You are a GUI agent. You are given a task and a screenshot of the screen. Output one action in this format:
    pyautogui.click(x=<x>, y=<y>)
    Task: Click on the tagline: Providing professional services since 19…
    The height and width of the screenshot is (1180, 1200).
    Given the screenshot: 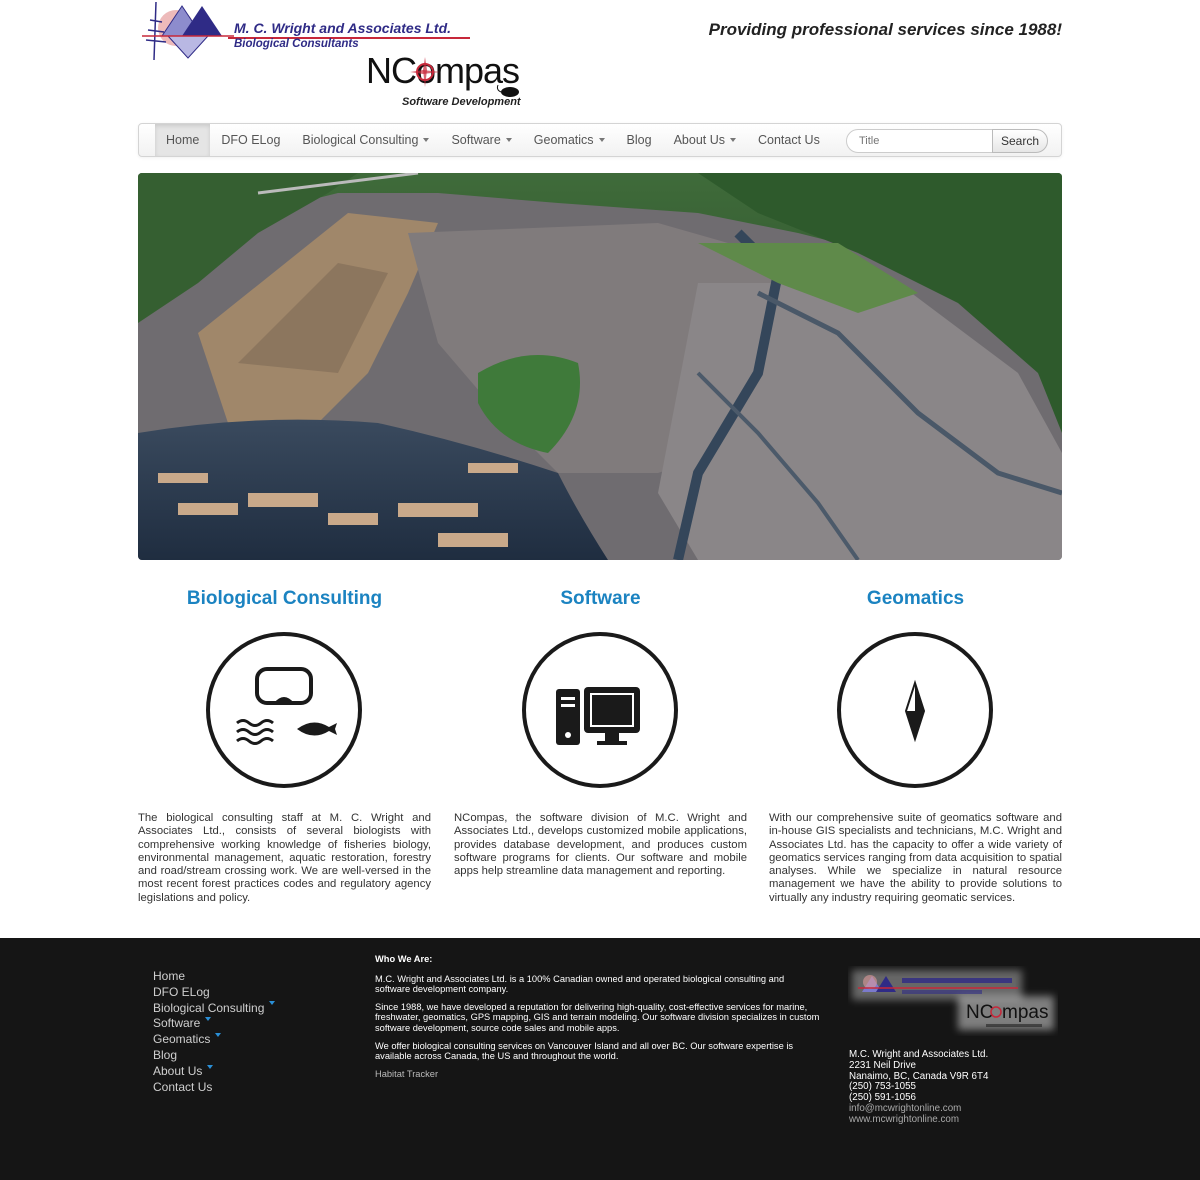 What is the action you would take?
    pyautogui.click(x=885, y=29)
    